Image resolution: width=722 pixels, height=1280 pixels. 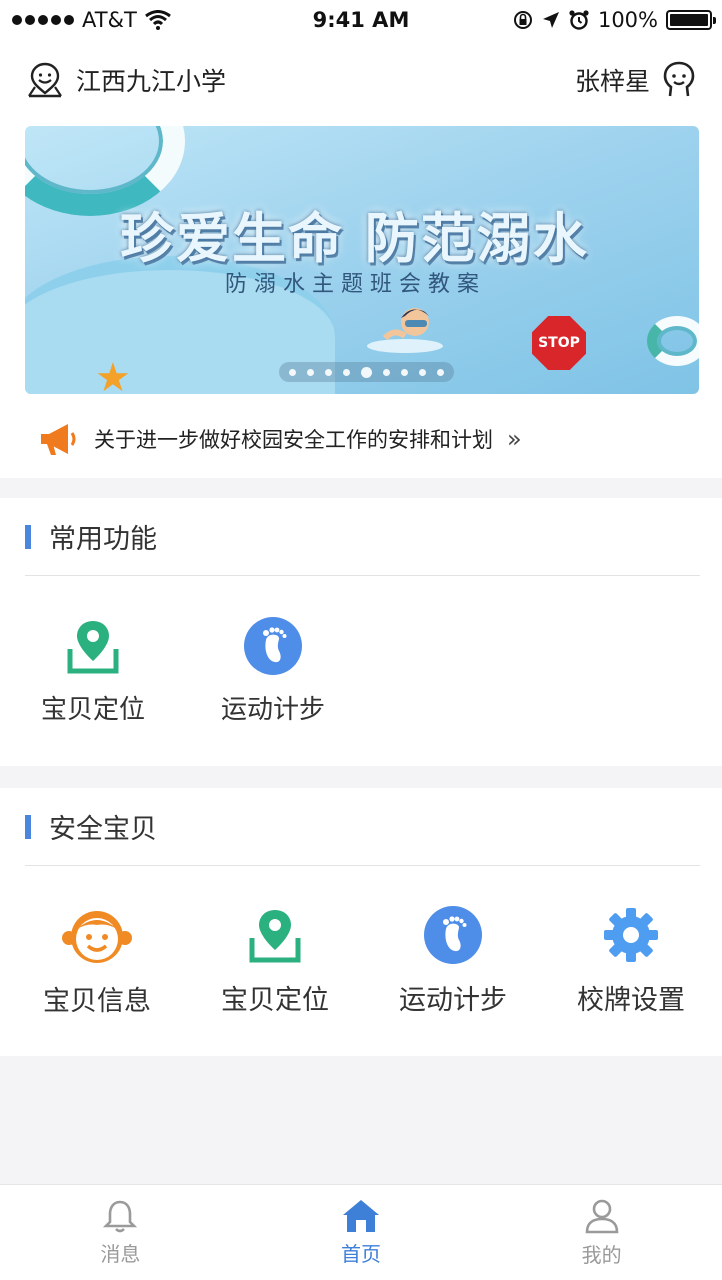 I want to click on gear-icon, so click(x=631, y=934).